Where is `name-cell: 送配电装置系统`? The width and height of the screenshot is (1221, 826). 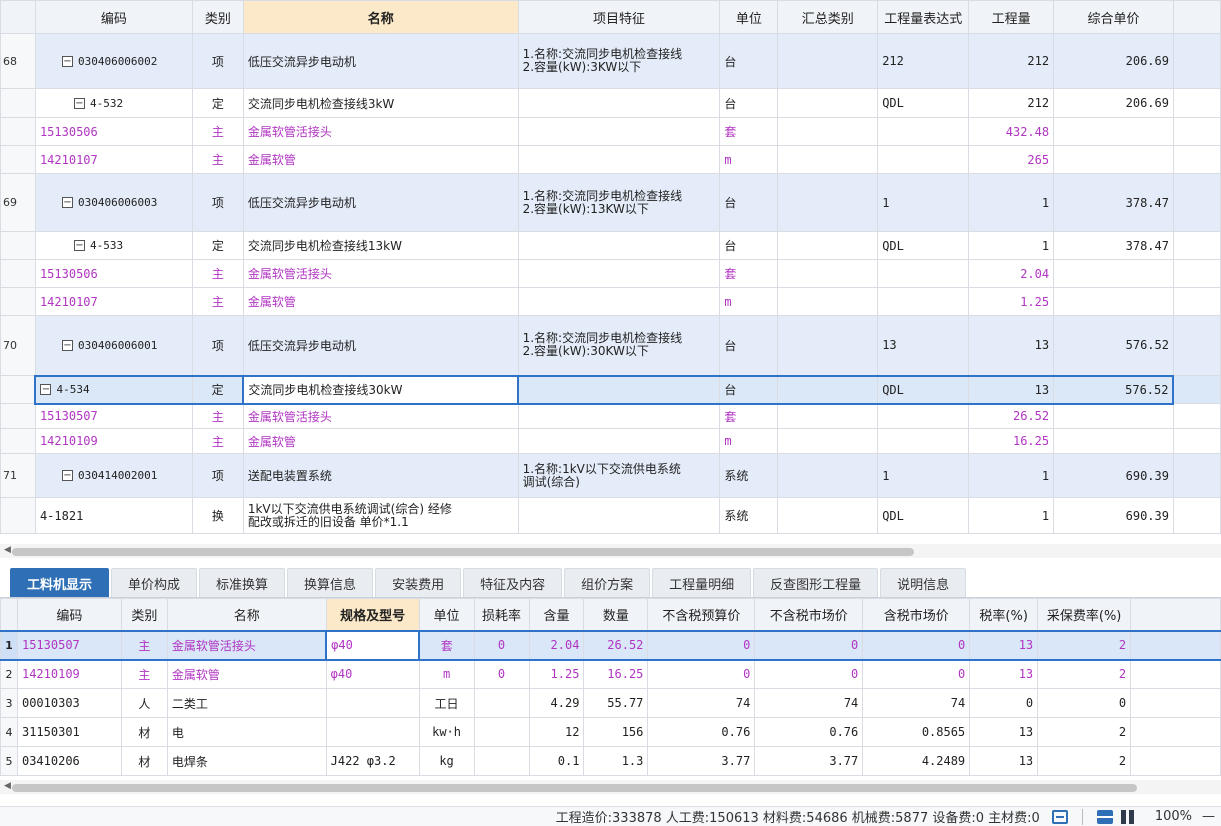
name-cell: 送配电装置系统 is located at coordinates (380, 475).